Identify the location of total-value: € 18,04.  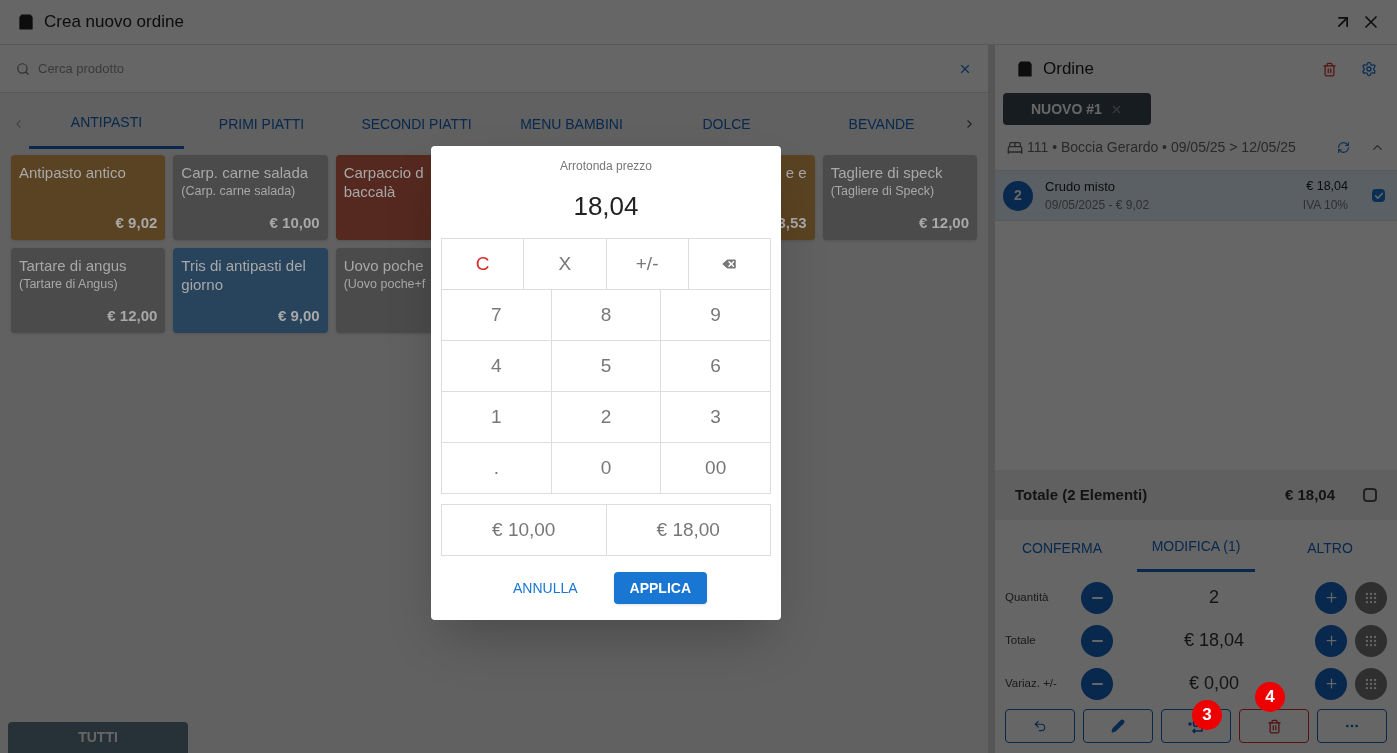
(1309, 494).